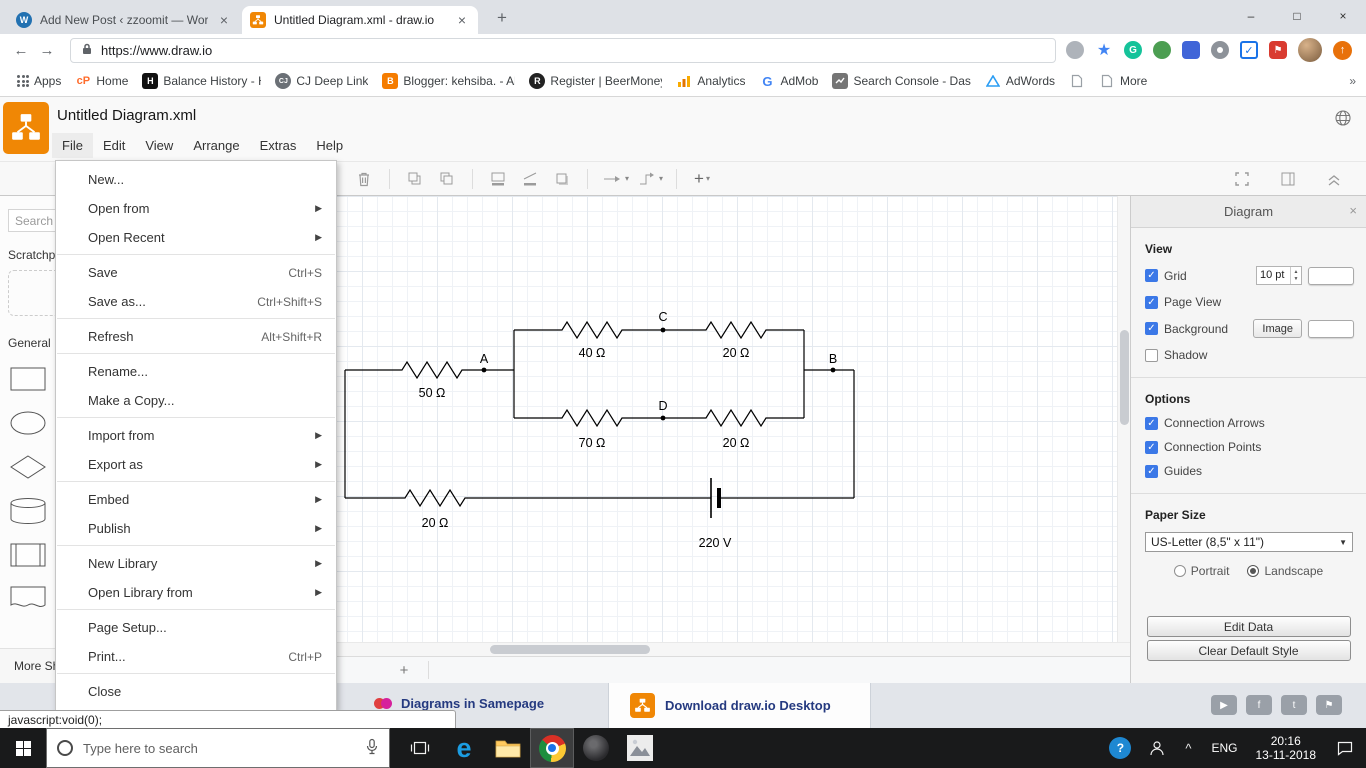 This screenshot has height=768, width=1366. What do you see at coordinates (1331, 328) in the screenshot?
I see `background-color-swatch` at bounding box center [1331, 328].